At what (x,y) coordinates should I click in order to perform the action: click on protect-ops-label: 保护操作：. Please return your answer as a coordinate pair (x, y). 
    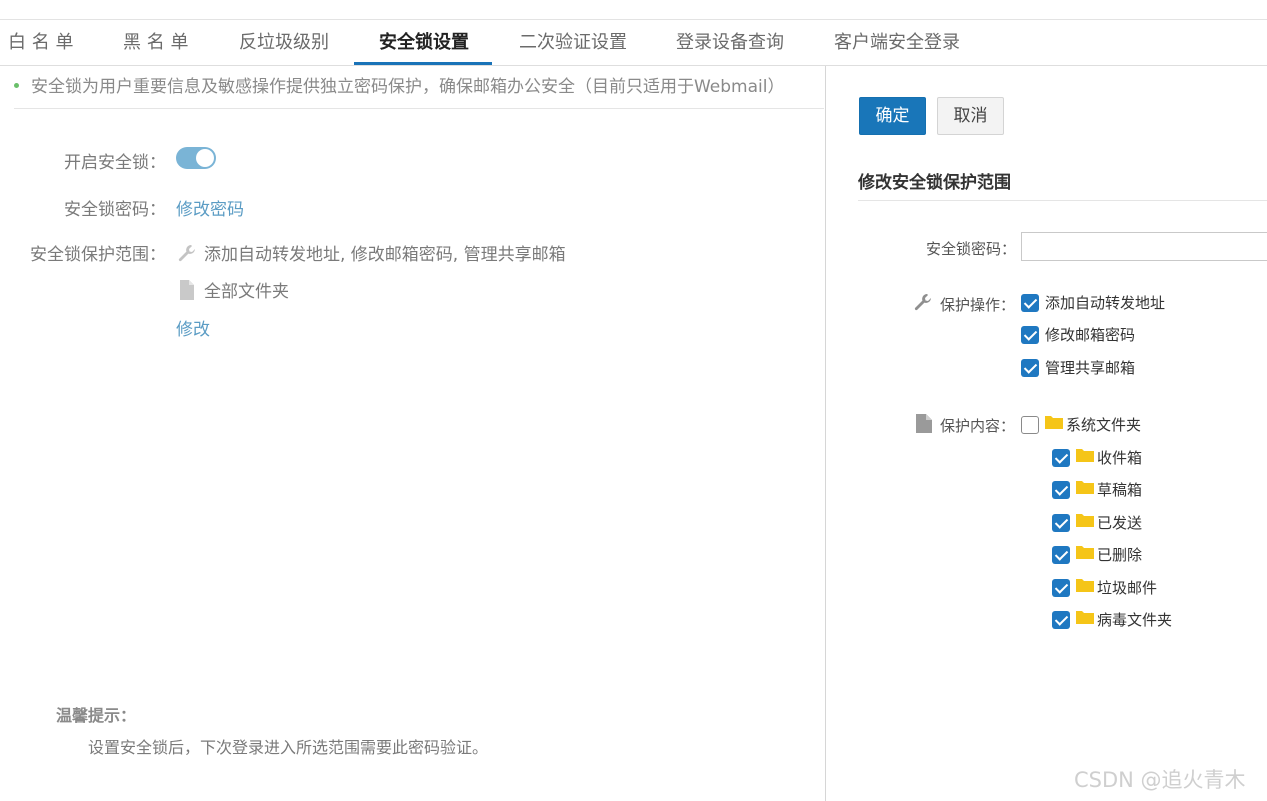
    Looking at the image, I should click on (978, 305).